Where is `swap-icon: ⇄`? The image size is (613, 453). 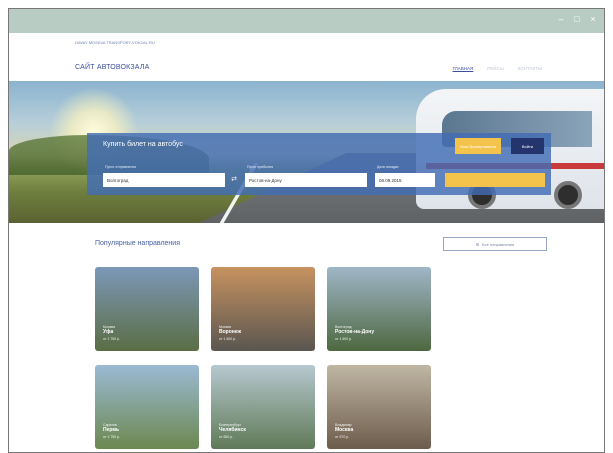
swap-icon: ⇄ is located at coordinates (234, 180).